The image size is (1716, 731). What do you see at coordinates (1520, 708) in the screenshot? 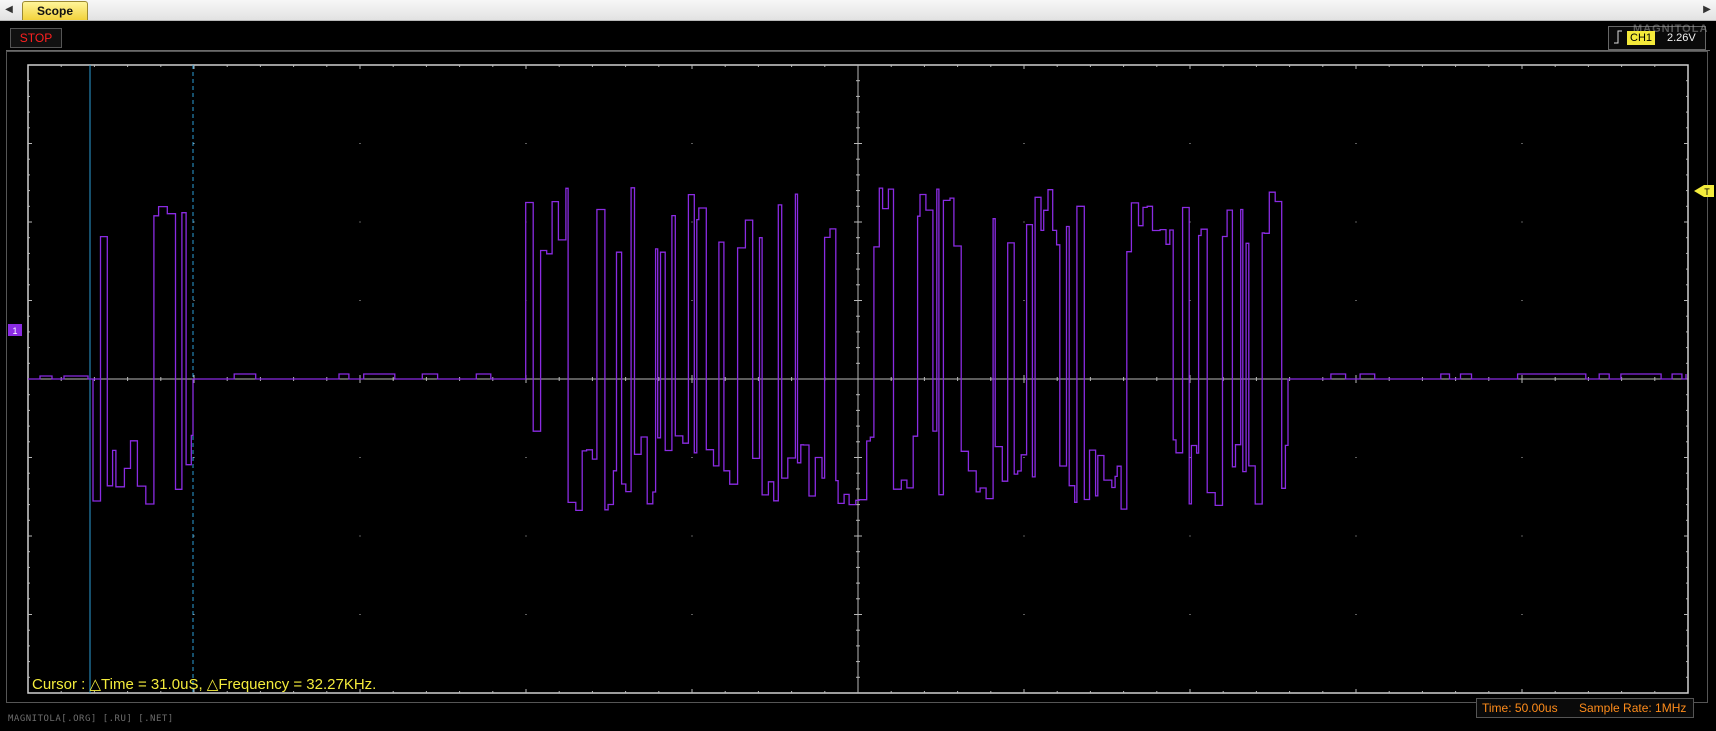
I see `time-per-div: Time: 50.00us` at bounding box center [1520, 708].